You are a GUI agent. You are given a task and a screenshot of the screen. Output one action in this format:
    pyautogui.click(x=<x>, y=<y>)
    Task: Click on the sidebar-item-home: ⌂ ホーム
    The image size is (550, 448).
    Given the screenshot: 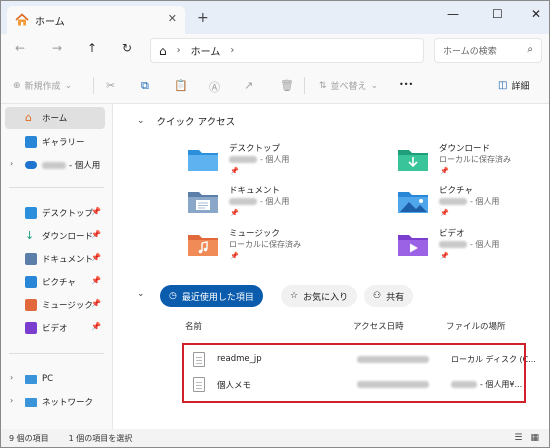 What is the action you would take?
    pyautogui.click(x=55, y=118)
    